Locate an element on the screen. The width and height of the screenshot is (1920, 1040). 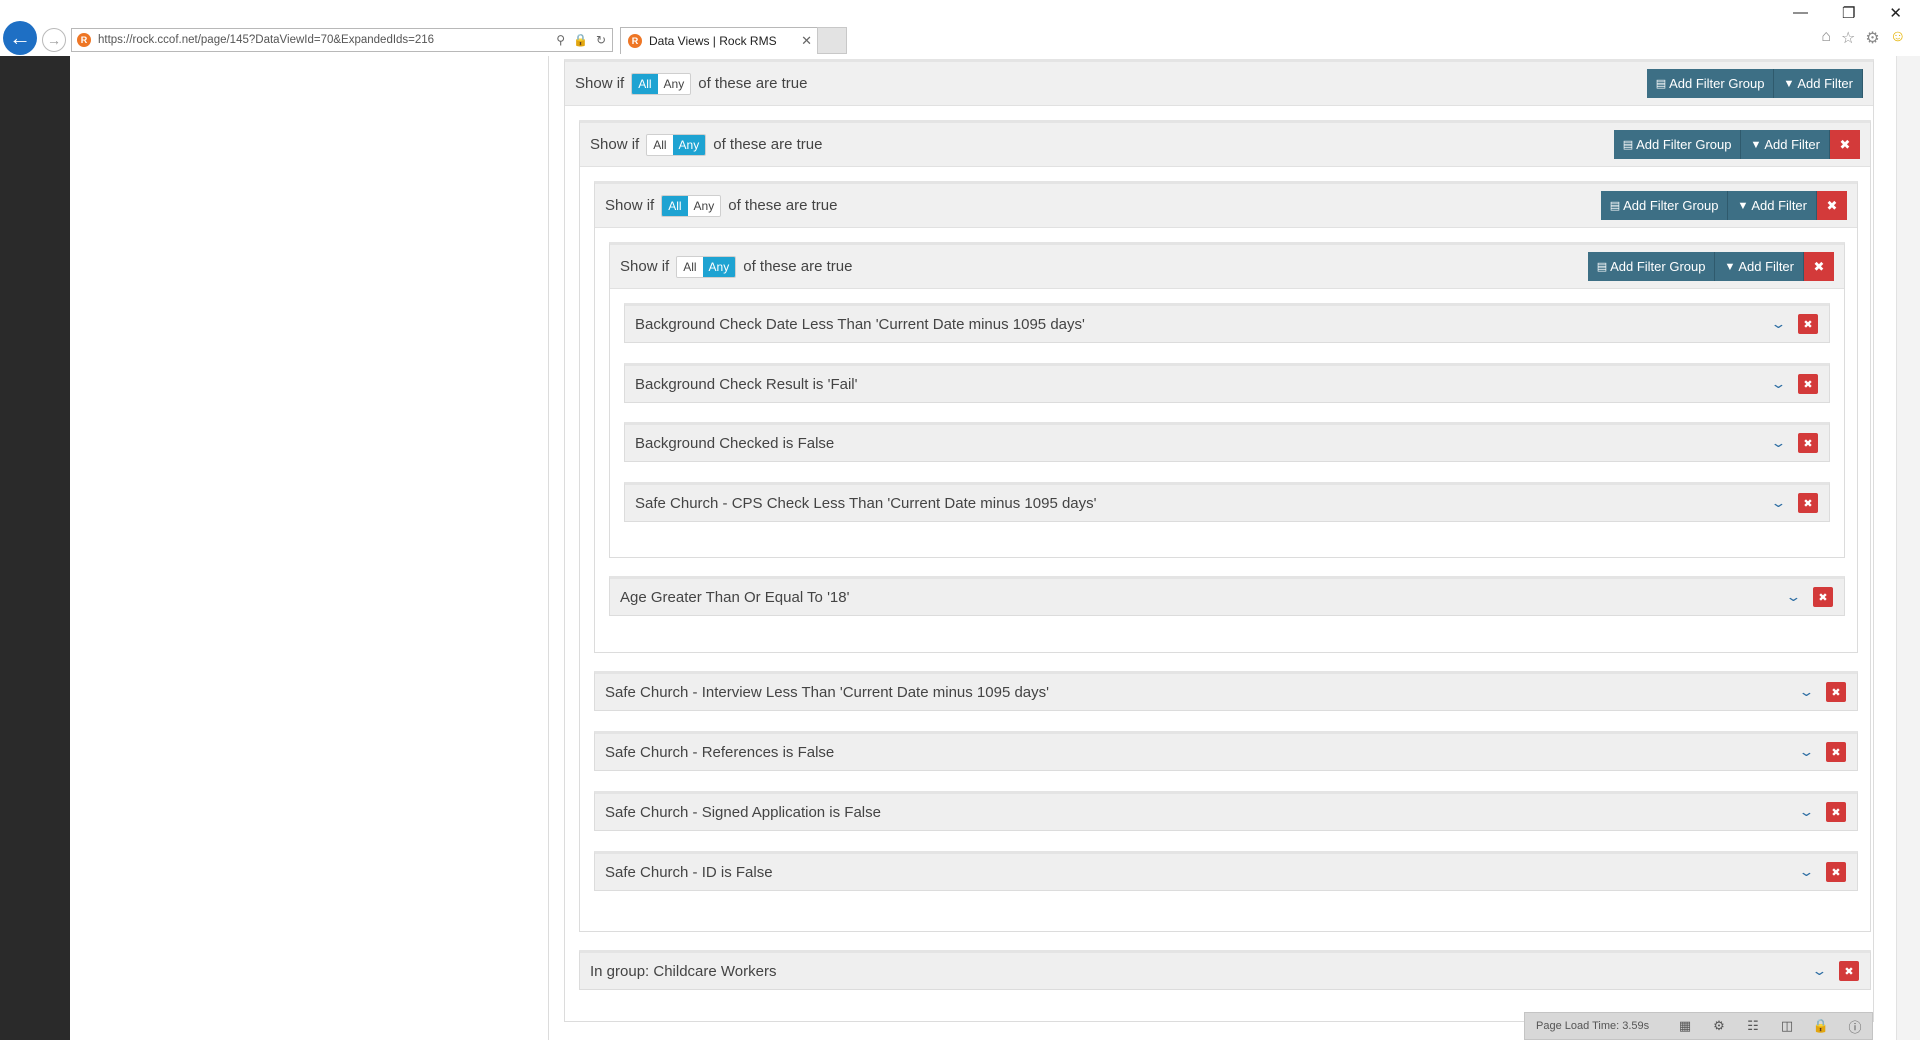
app-sidebar is located at coordinates (35, 548).